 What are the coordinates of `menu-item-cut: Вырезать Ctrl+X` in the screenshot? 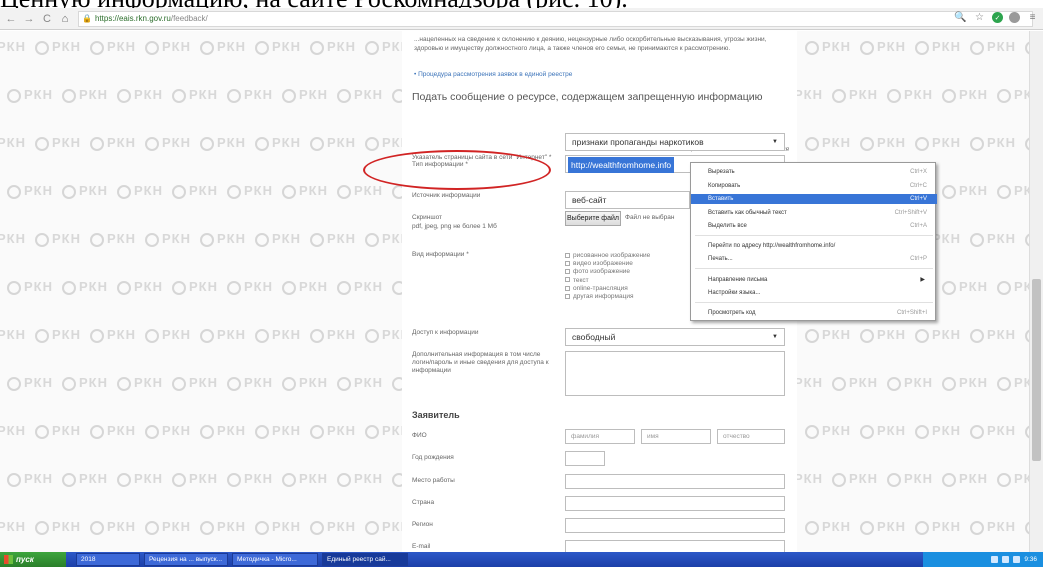 It's located at (814, 172).